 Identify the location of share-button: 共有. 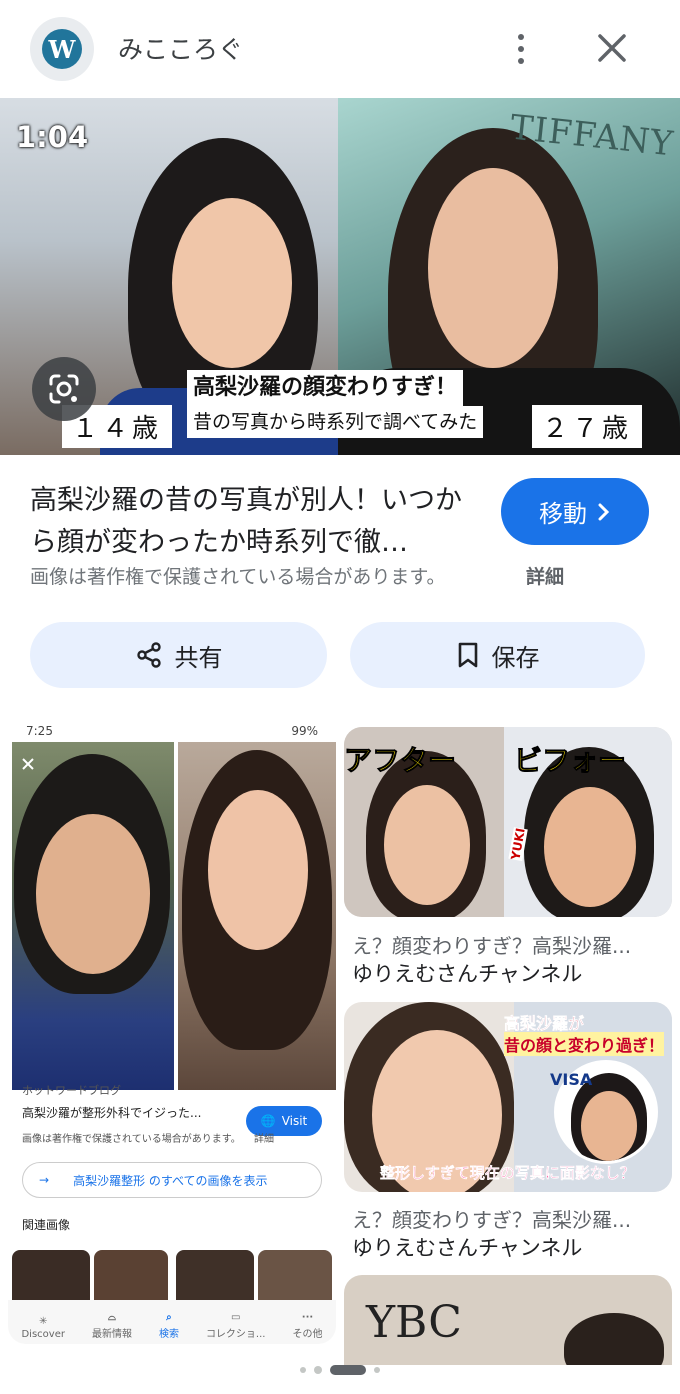
(178, 655).